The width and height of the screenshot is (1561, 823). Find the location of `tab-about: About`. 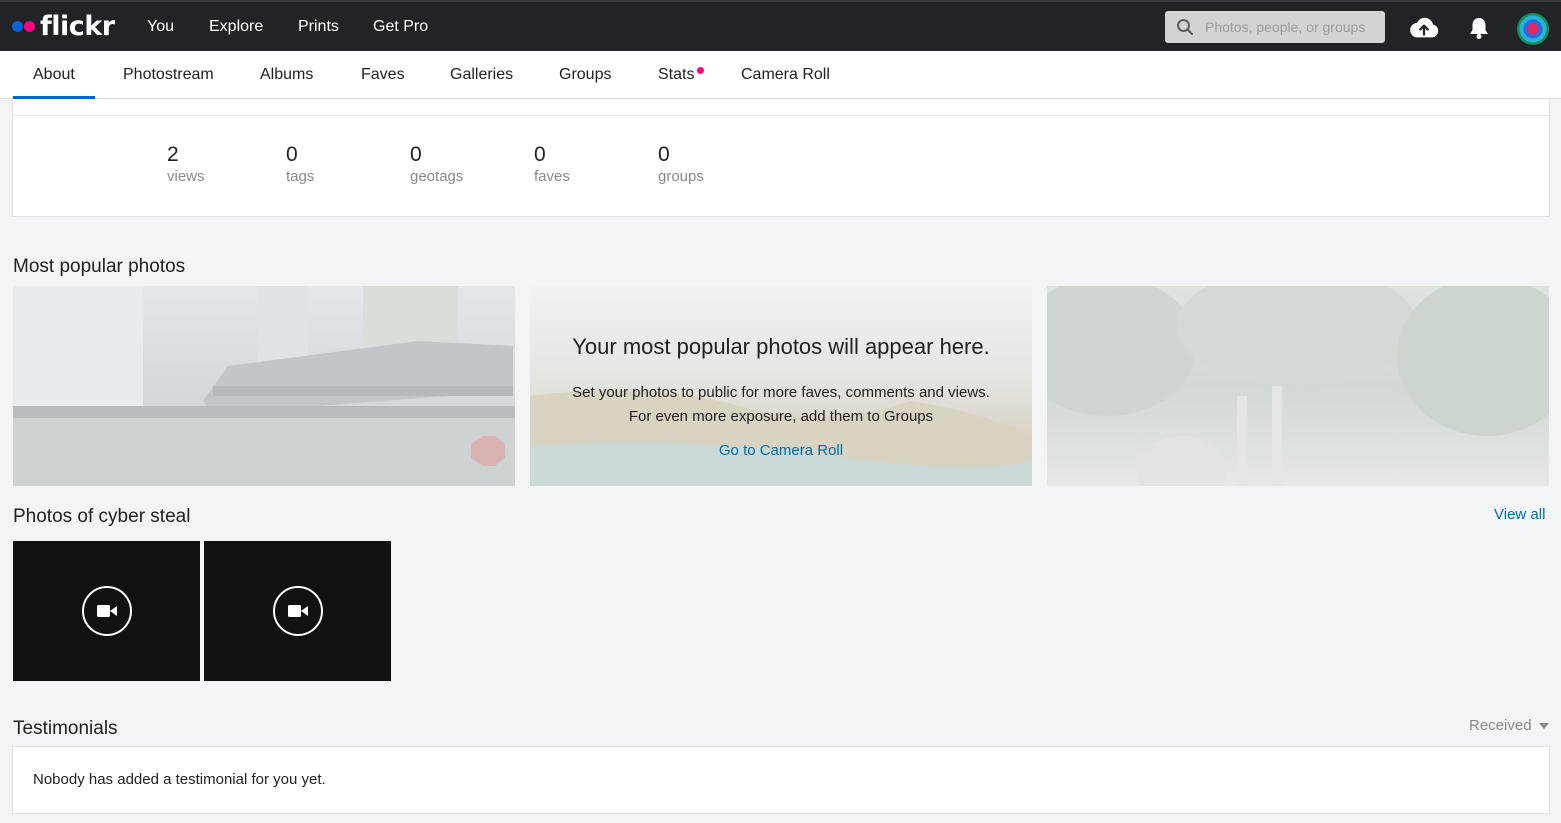

tab-about: About is located at coordinates (54, 75).